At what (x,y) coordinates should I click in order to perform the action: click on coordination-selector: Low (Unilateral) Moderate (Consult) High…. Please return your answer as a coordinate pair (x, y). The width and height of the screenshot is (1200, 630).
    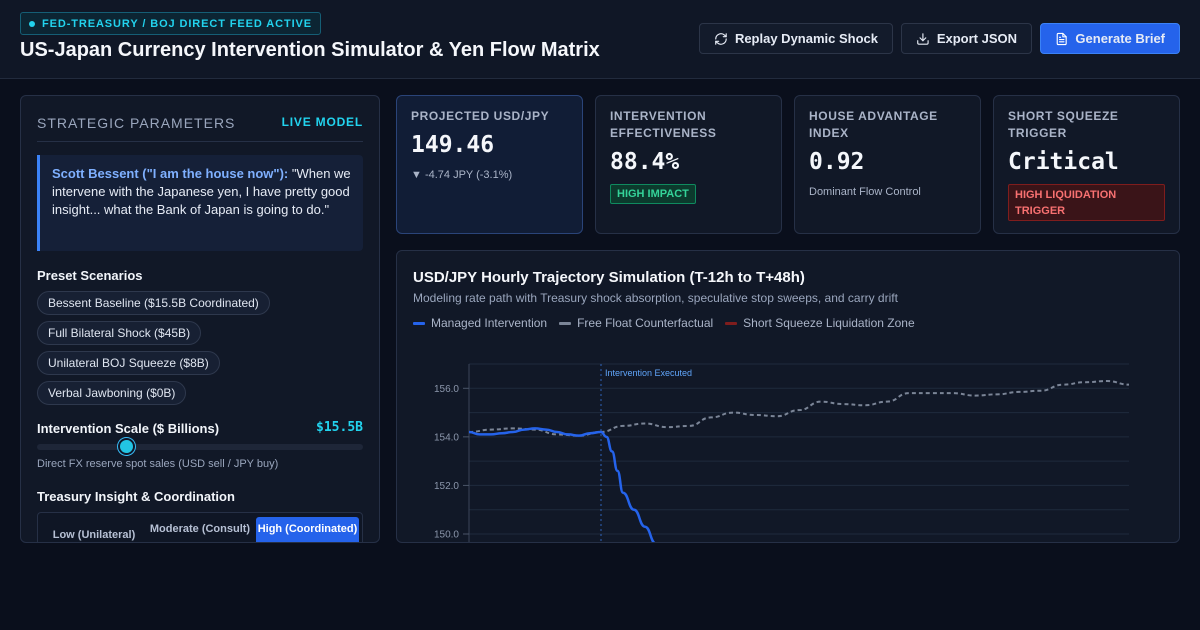
    Looking at the image, I should click on (200, 527).